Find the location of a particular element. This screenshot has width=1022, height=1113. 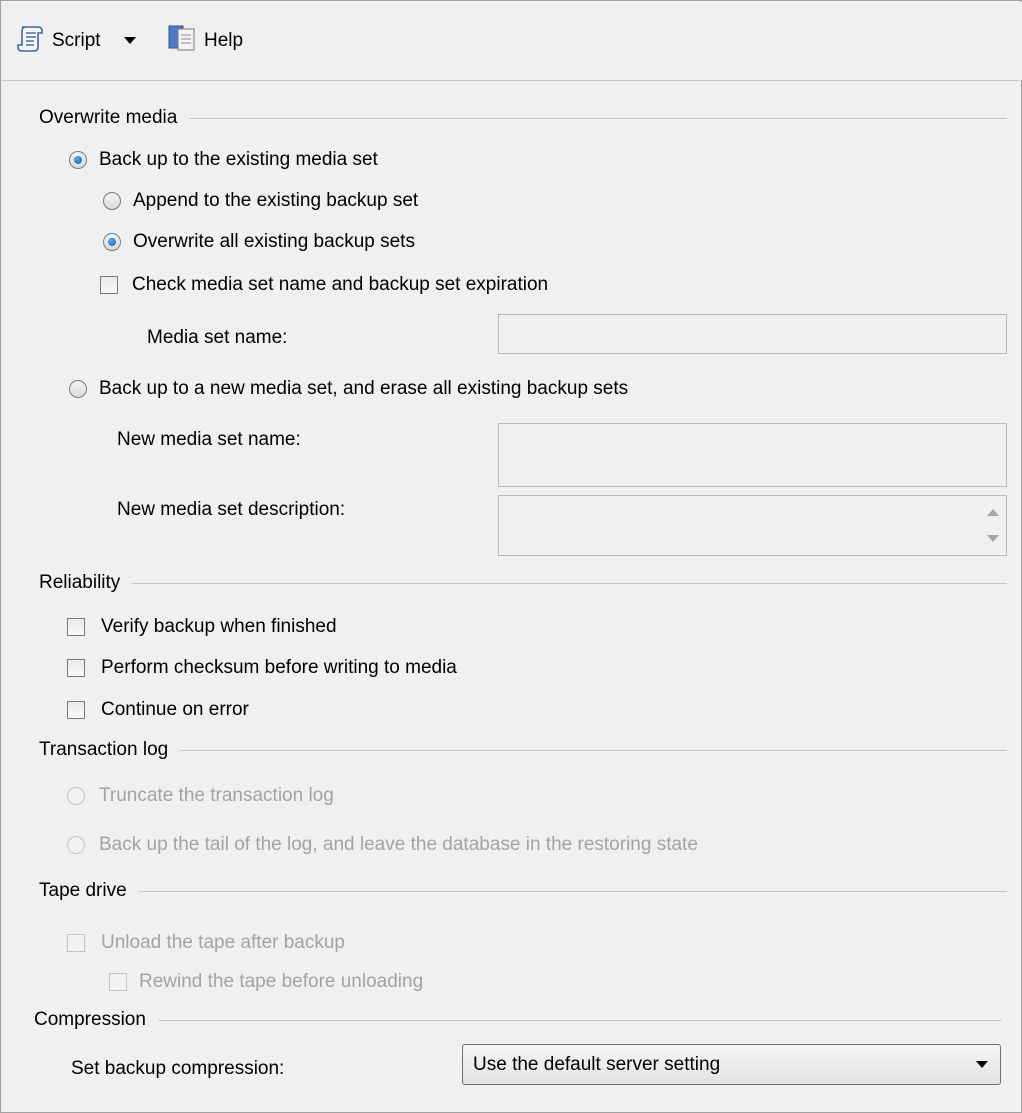

overwrite-media-header: Overwrite media is located at coordinates (523, 118).